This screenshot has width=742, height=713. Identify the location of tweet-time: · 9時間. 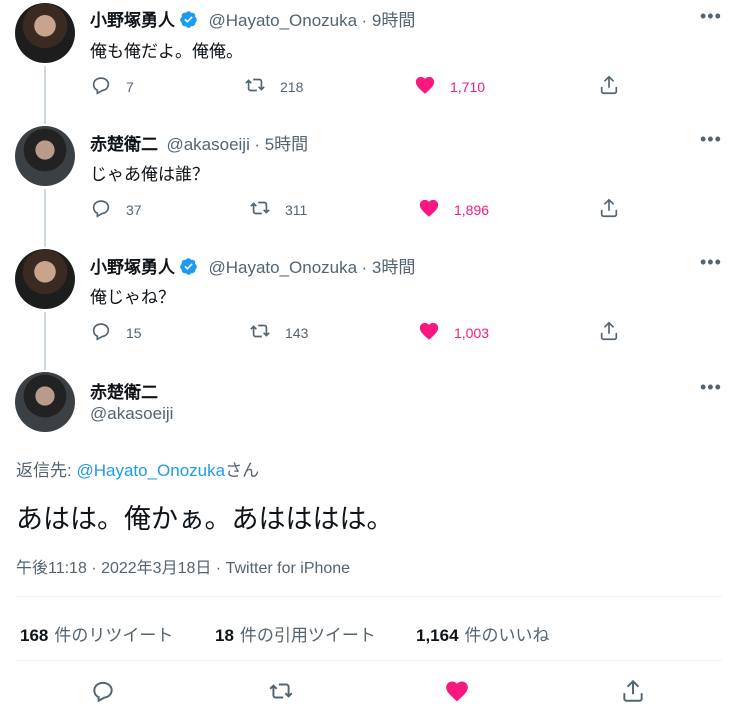
(389, 20).